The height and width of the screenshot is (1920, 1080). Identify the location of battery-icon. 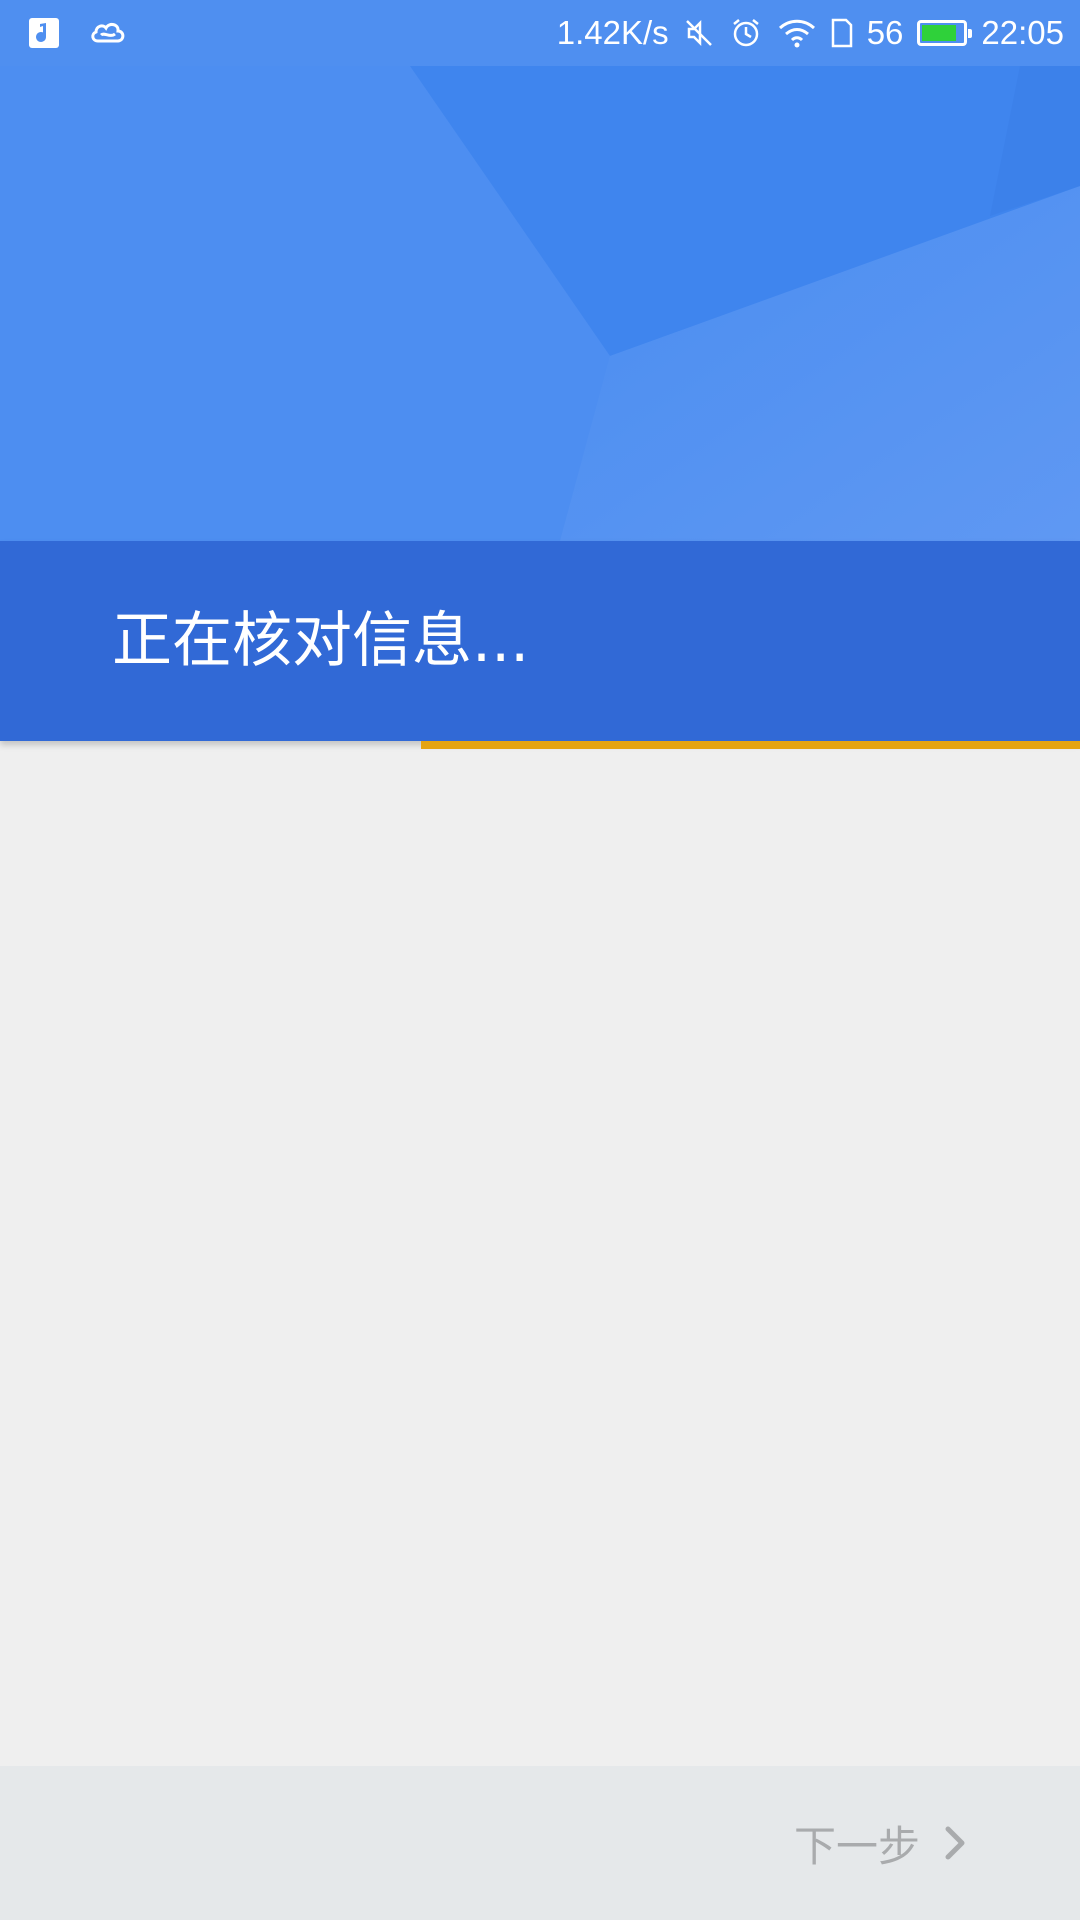
(945, 33).